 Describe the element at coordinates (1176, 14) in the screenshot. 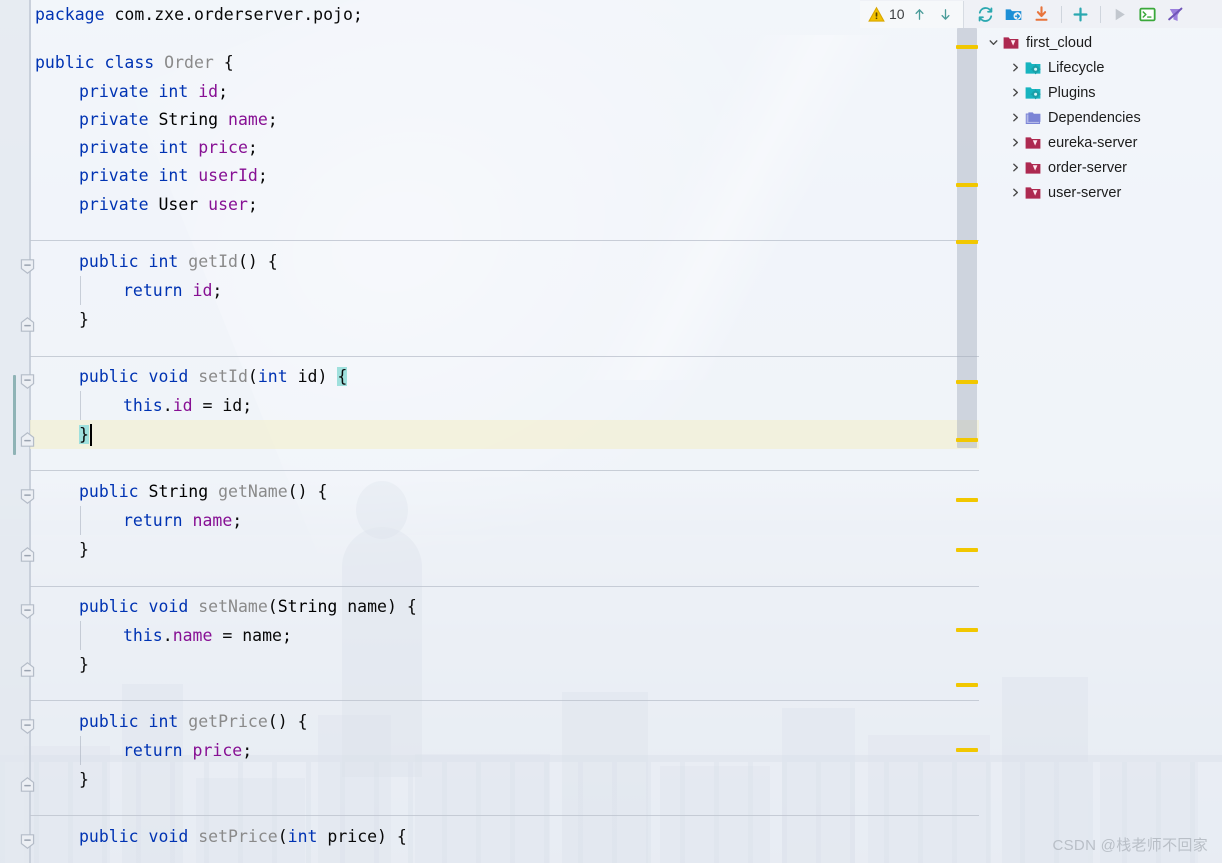

I see `toggle-skip-tests-button` at that location.